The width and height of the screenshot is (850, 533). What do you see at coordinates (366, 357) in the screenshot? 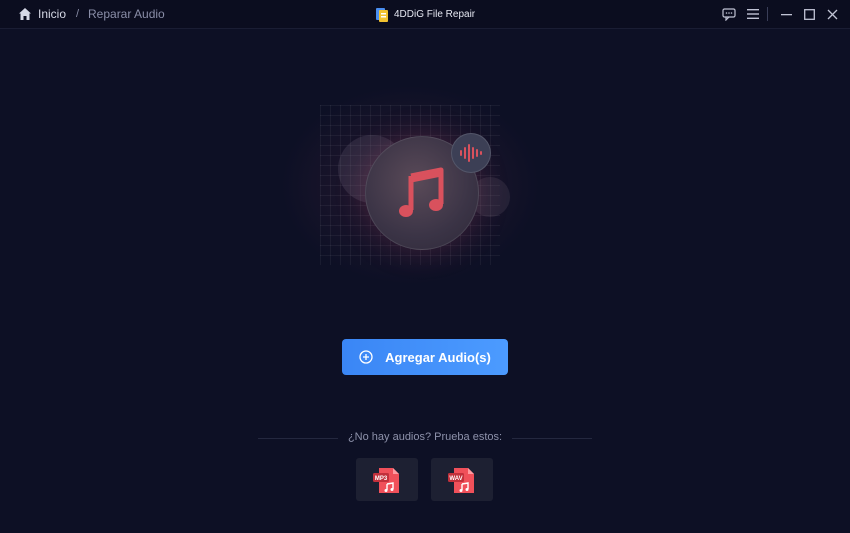
I see `add-circle-icon` at bounding box center [366, 357].